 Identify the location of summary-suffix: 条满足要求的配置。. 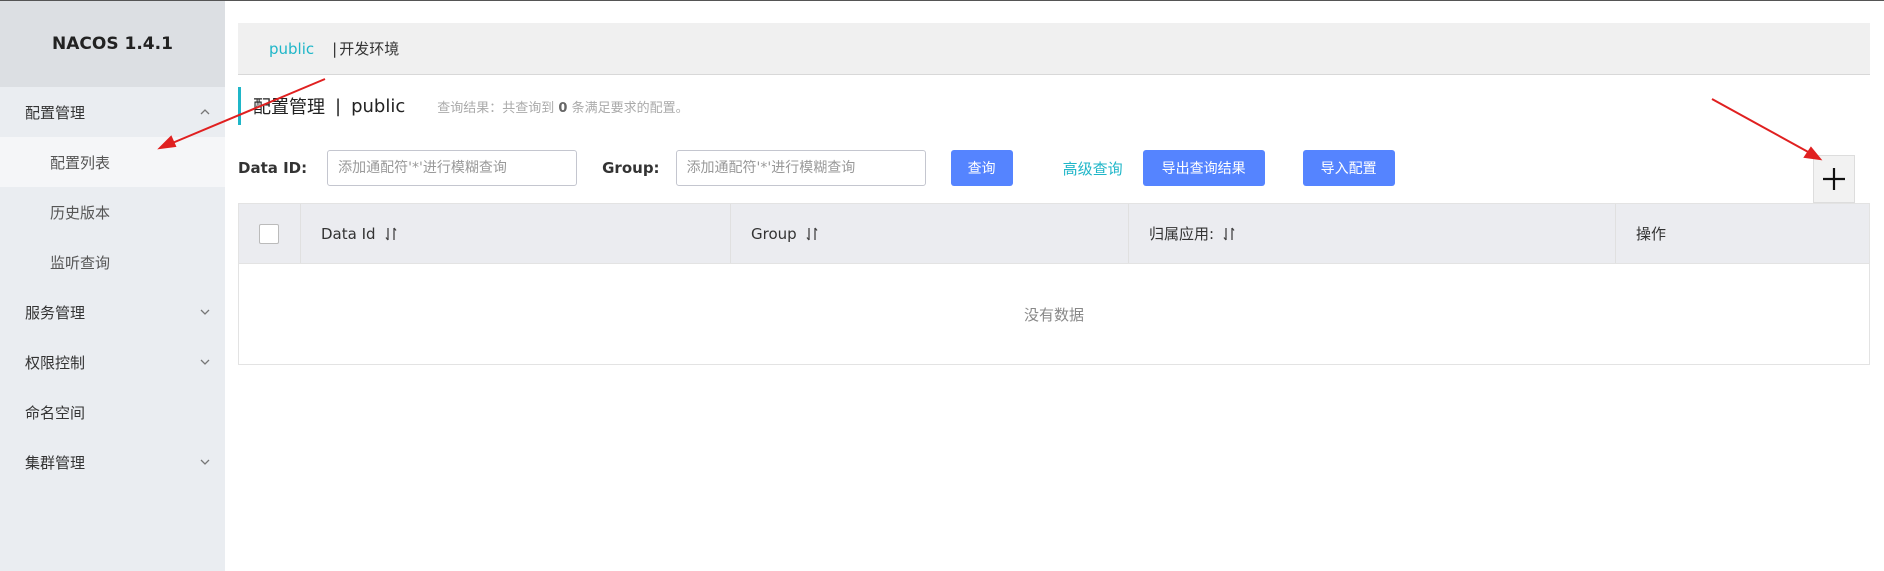
(630, 108).